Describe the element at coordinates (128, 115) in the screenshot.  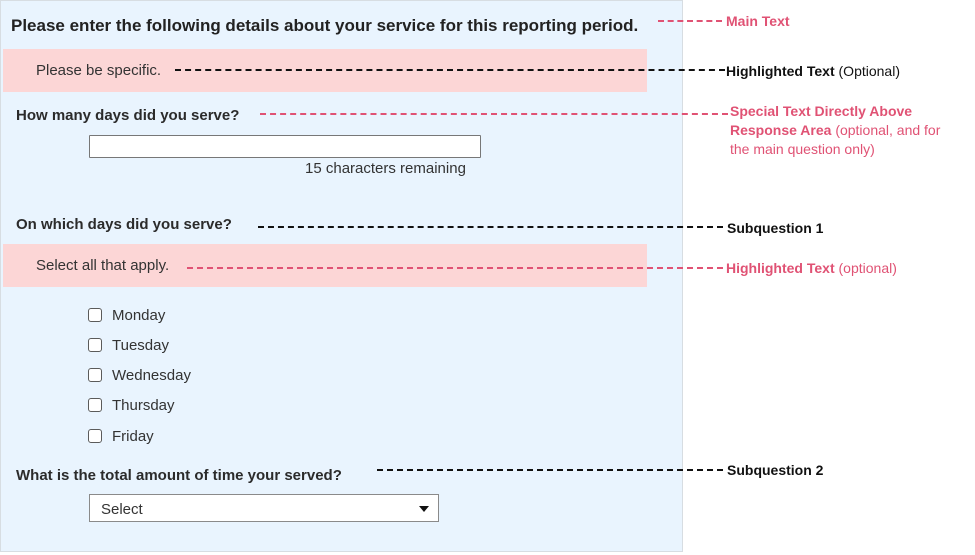
I see `main-question: How many days did you serve?` at that location.